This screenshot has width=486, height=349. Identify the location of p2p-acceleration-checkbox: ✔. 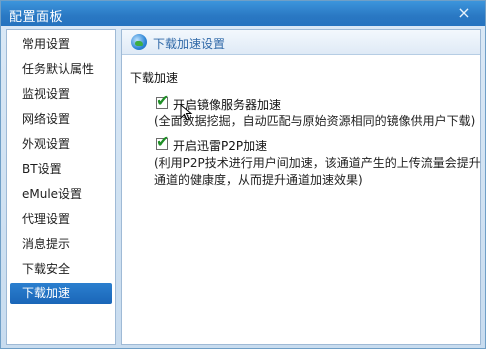
(162, 142).